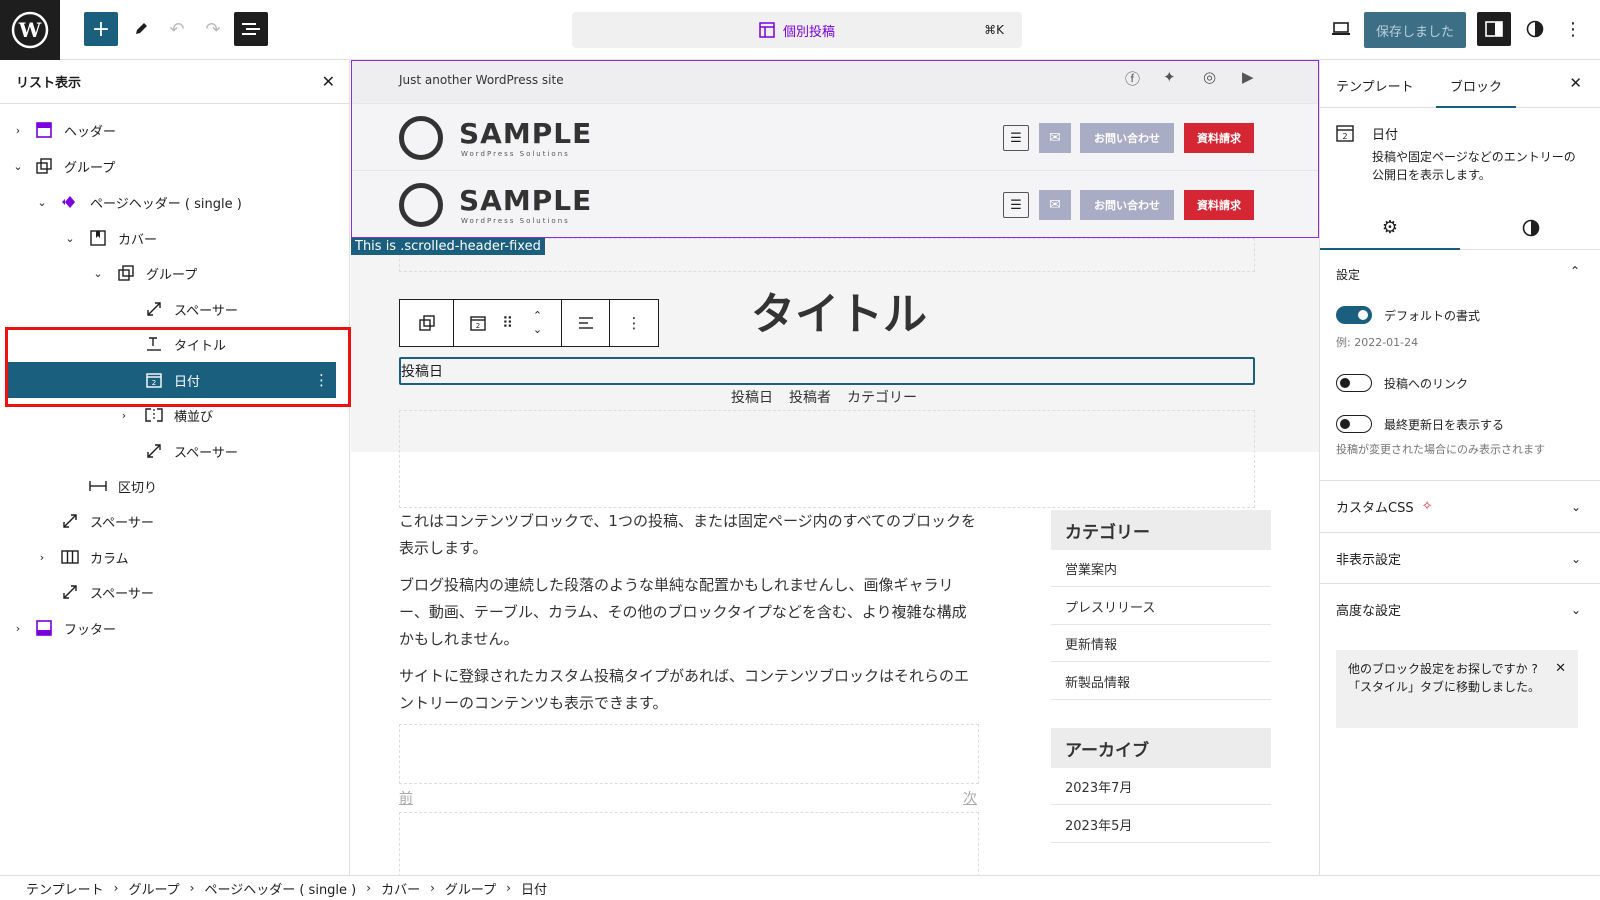 This screenshot has height=900, width=1600. I want to click on category-link: 更新情報, so click(1161, 643).